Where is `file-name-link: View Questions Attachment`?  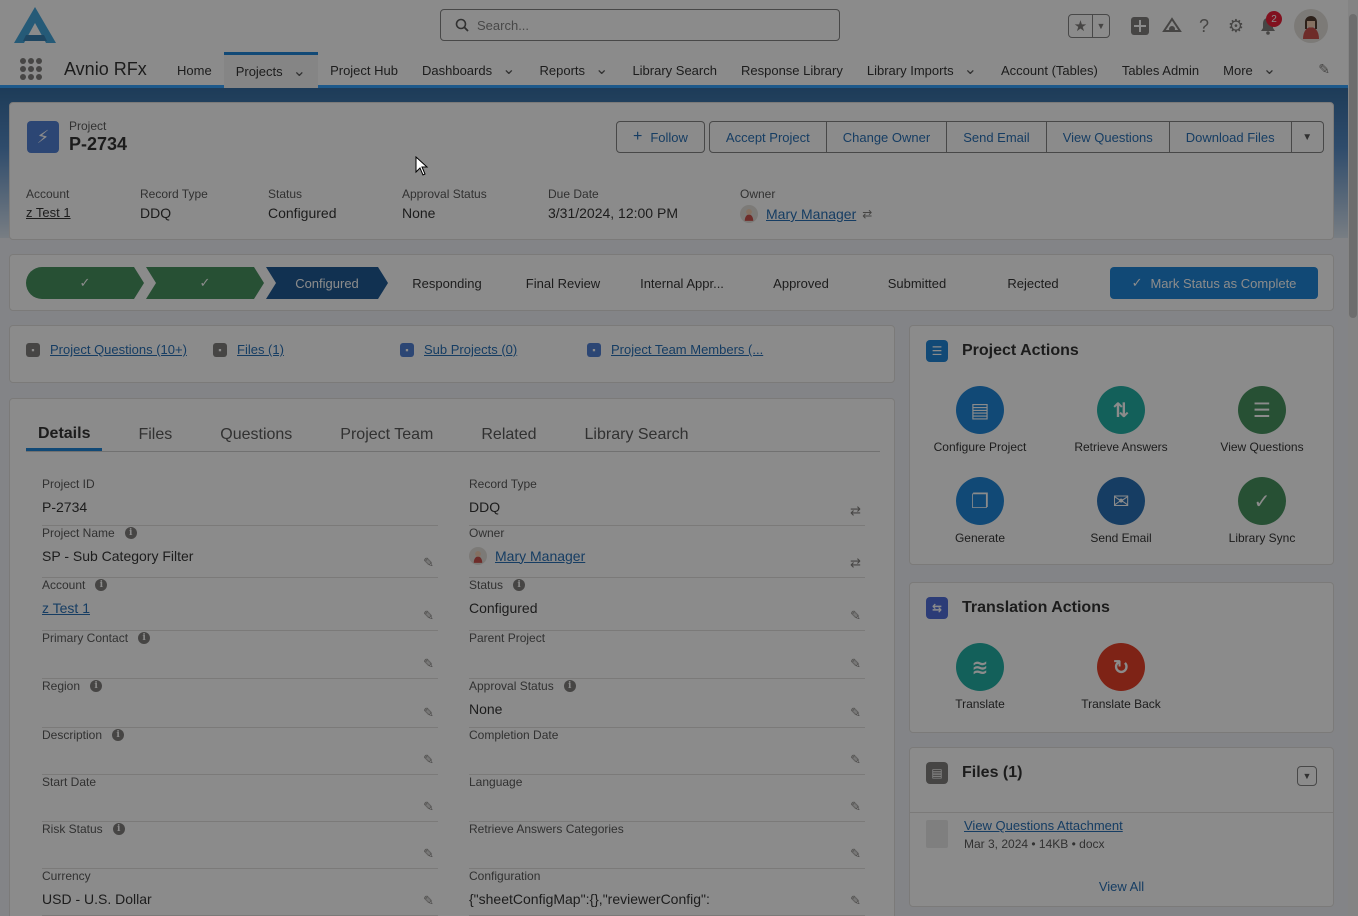 file-name-link: View Questions Attachment is located at coordinates (1043, 825).